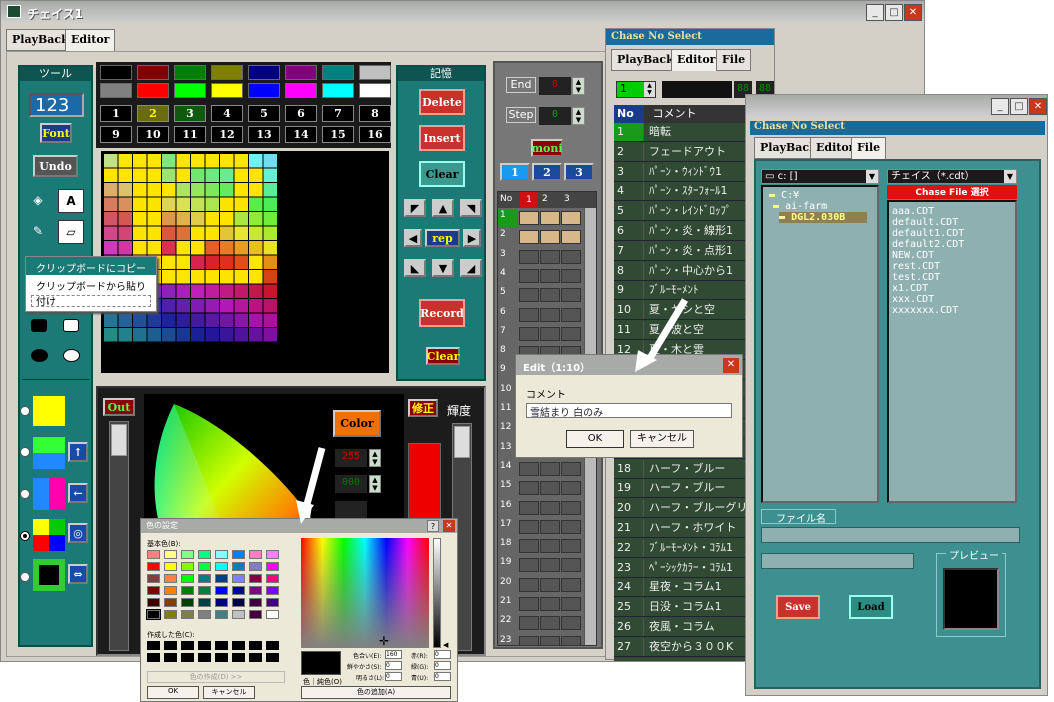 This screenshot has height=702, width=1054. I want to click on gradient-grid, so click(191, 250).